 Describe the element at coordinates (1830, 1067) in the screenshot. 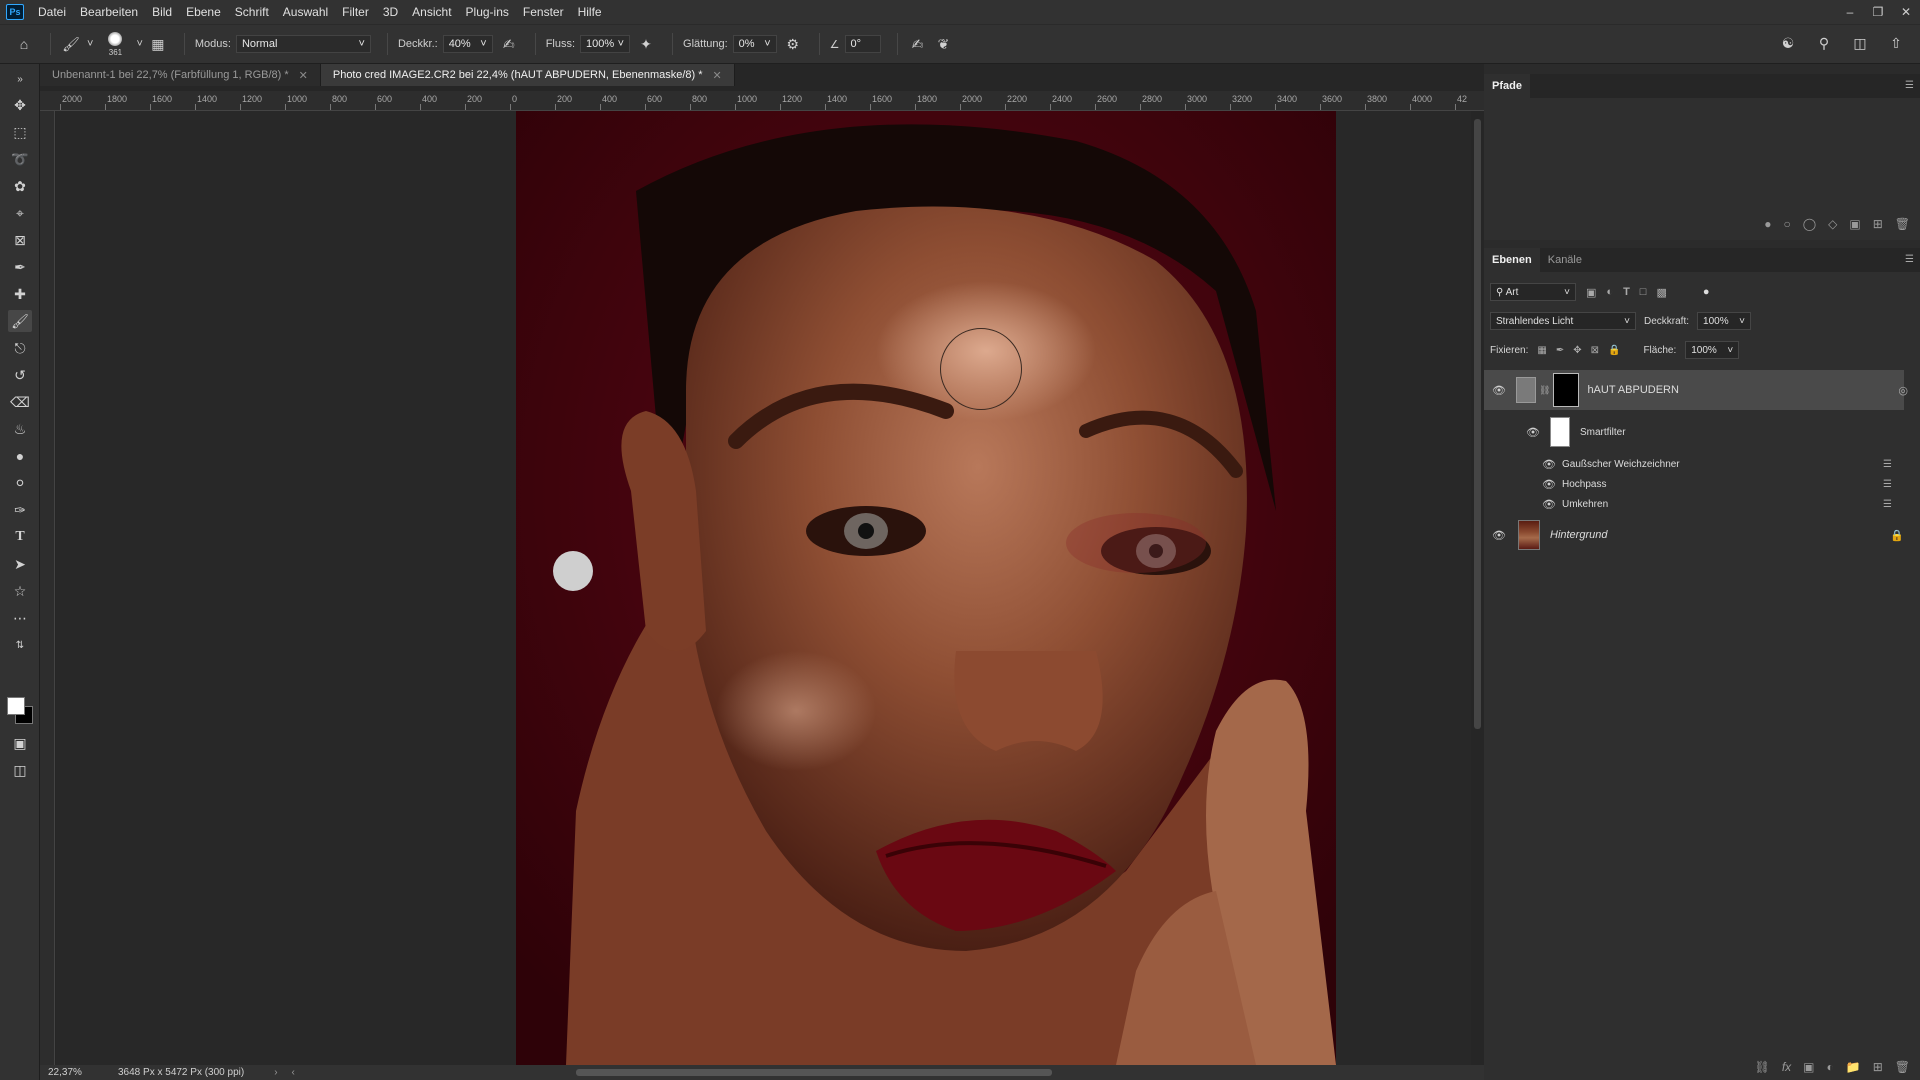

I see `adjustment-layer-icon: ◐` at that location.